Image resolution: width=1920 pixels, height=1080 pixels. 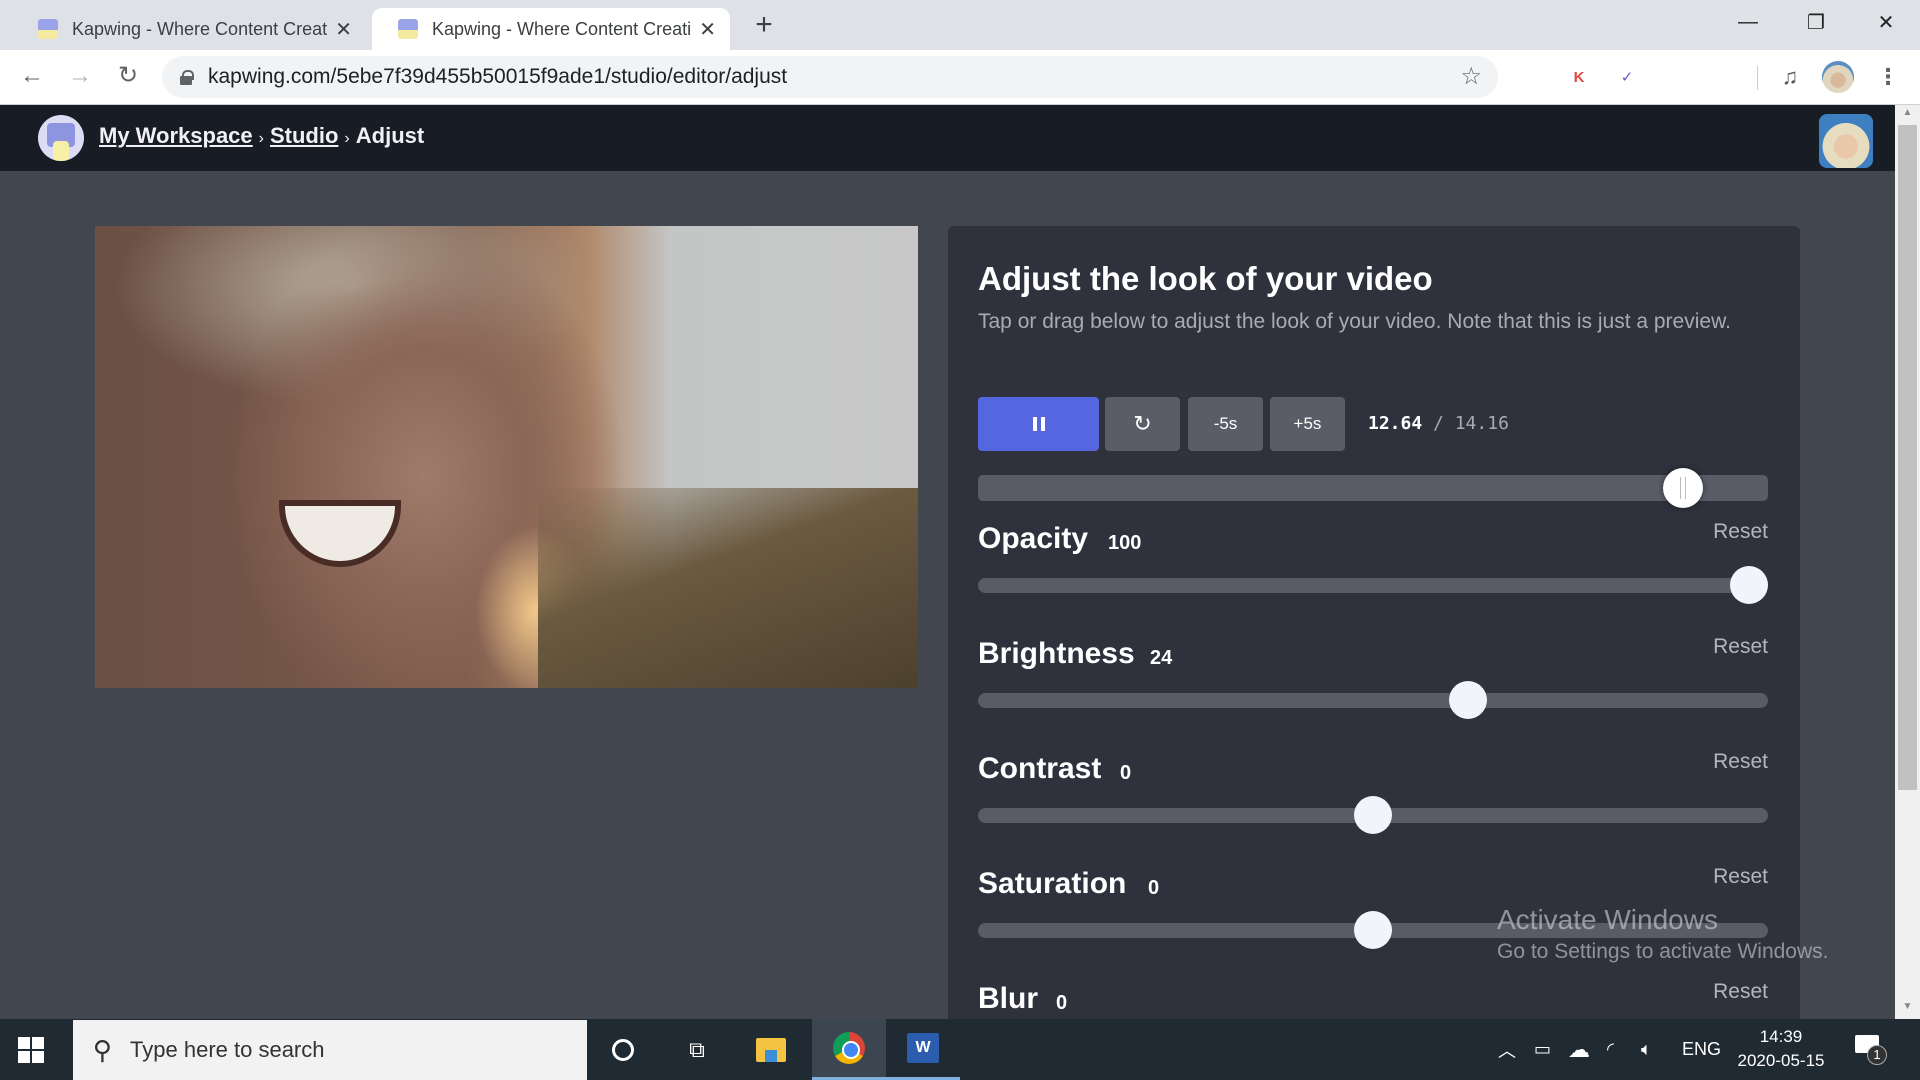 I want to click on panel-title: Adjust the look of your video, so click(x=1205, y=278).